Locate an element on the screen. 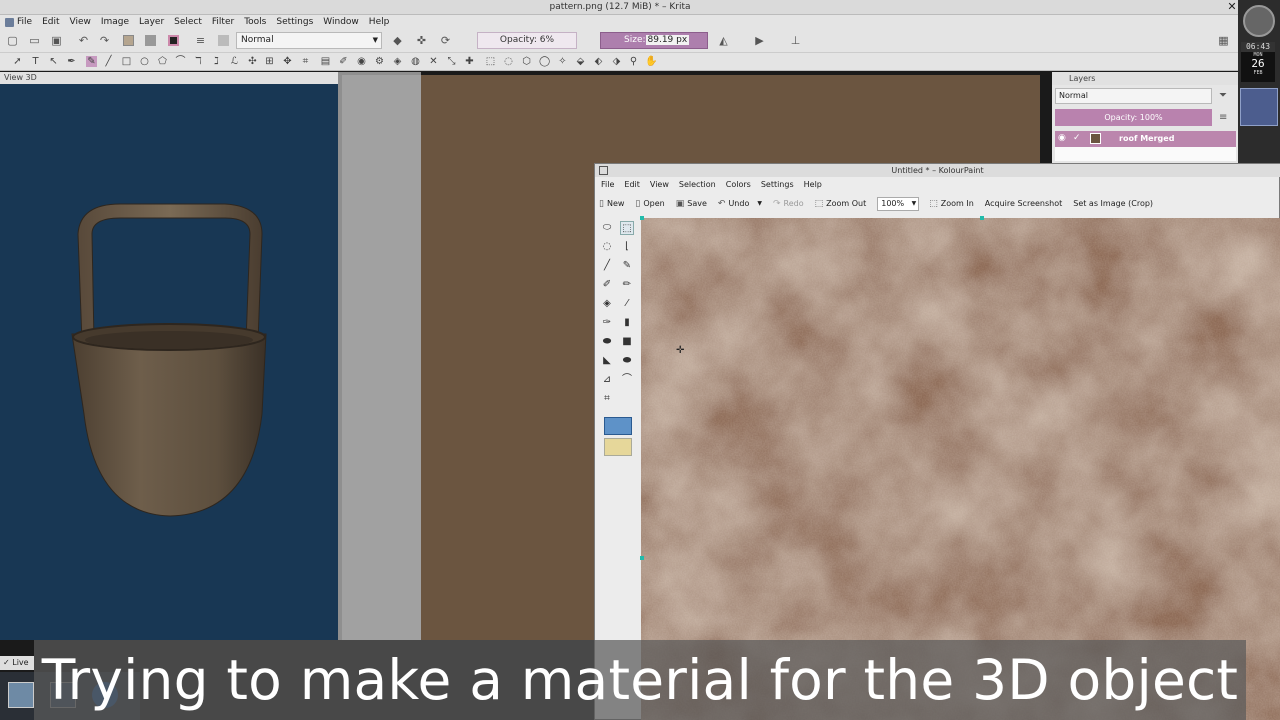 Image resolution: width=1280 pixels, height=720 pixels. calligraphy-icon: ✒ is located at coordinates (71, 61).